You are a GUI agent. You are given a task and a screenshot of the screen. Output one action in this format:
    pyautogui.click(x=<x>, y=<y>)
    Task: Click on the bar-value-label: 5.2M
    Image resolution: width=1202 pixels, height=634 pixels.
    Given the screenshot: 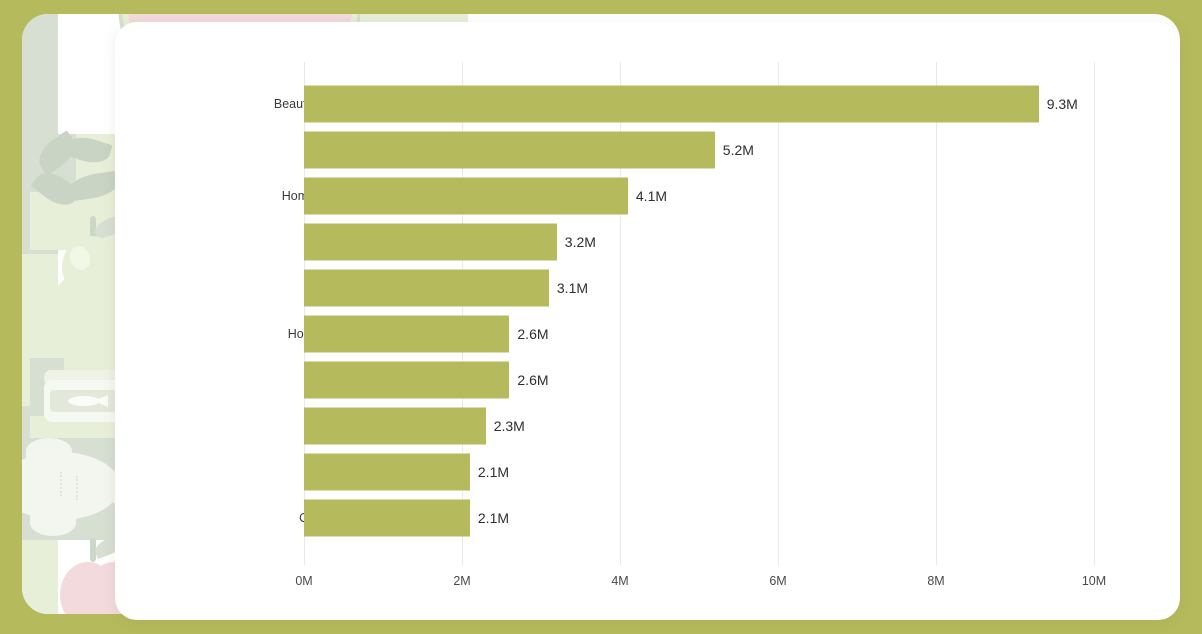 What is the action you would take?
    pyautogui.click(x=738, y=150)
    